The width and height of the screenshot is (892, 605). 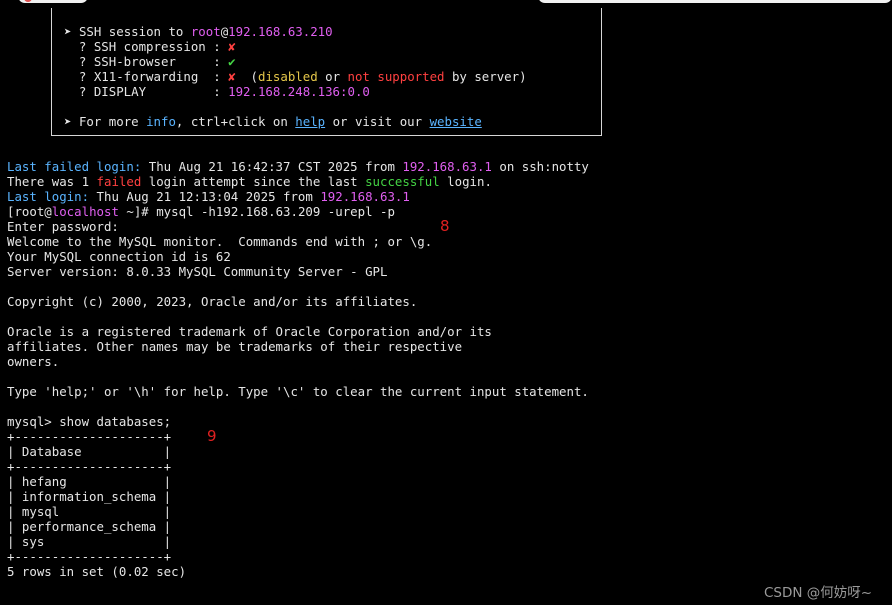 I want to click on prompt-host: localhost, so click(x=85, y=211).